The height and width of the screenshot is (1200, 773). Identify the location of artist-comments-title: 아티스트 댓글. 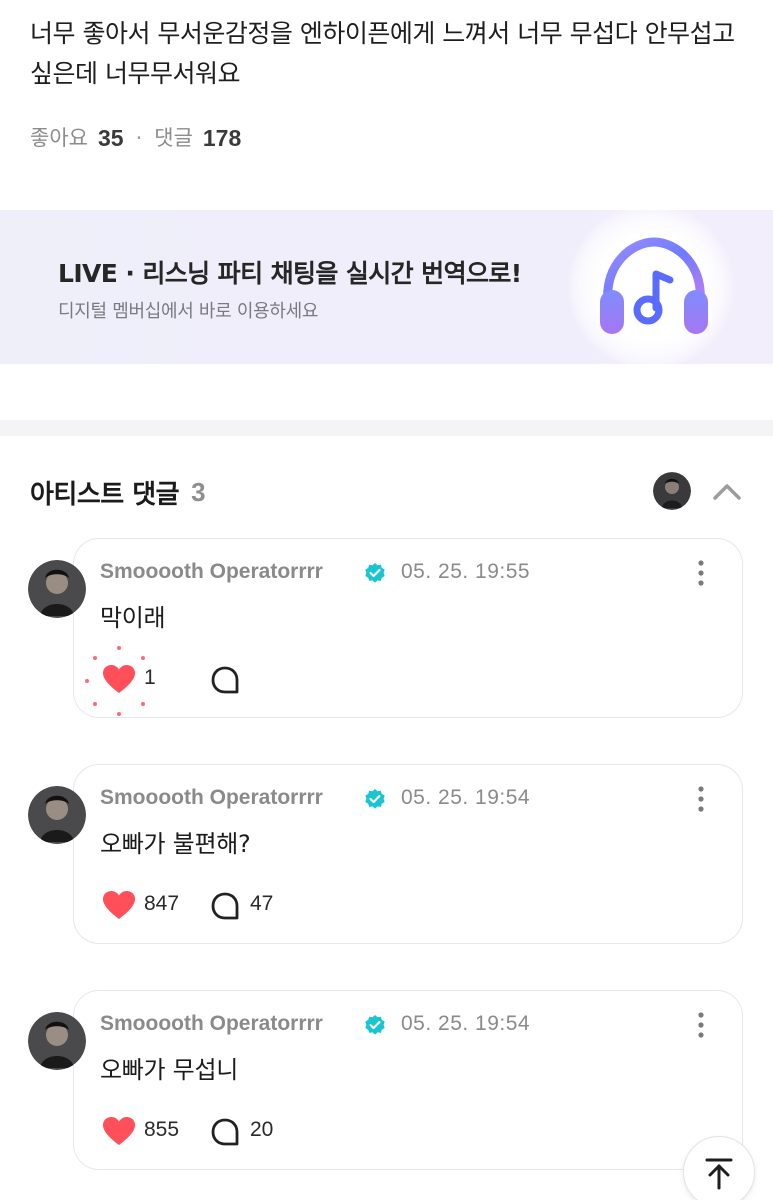
(105, 494).